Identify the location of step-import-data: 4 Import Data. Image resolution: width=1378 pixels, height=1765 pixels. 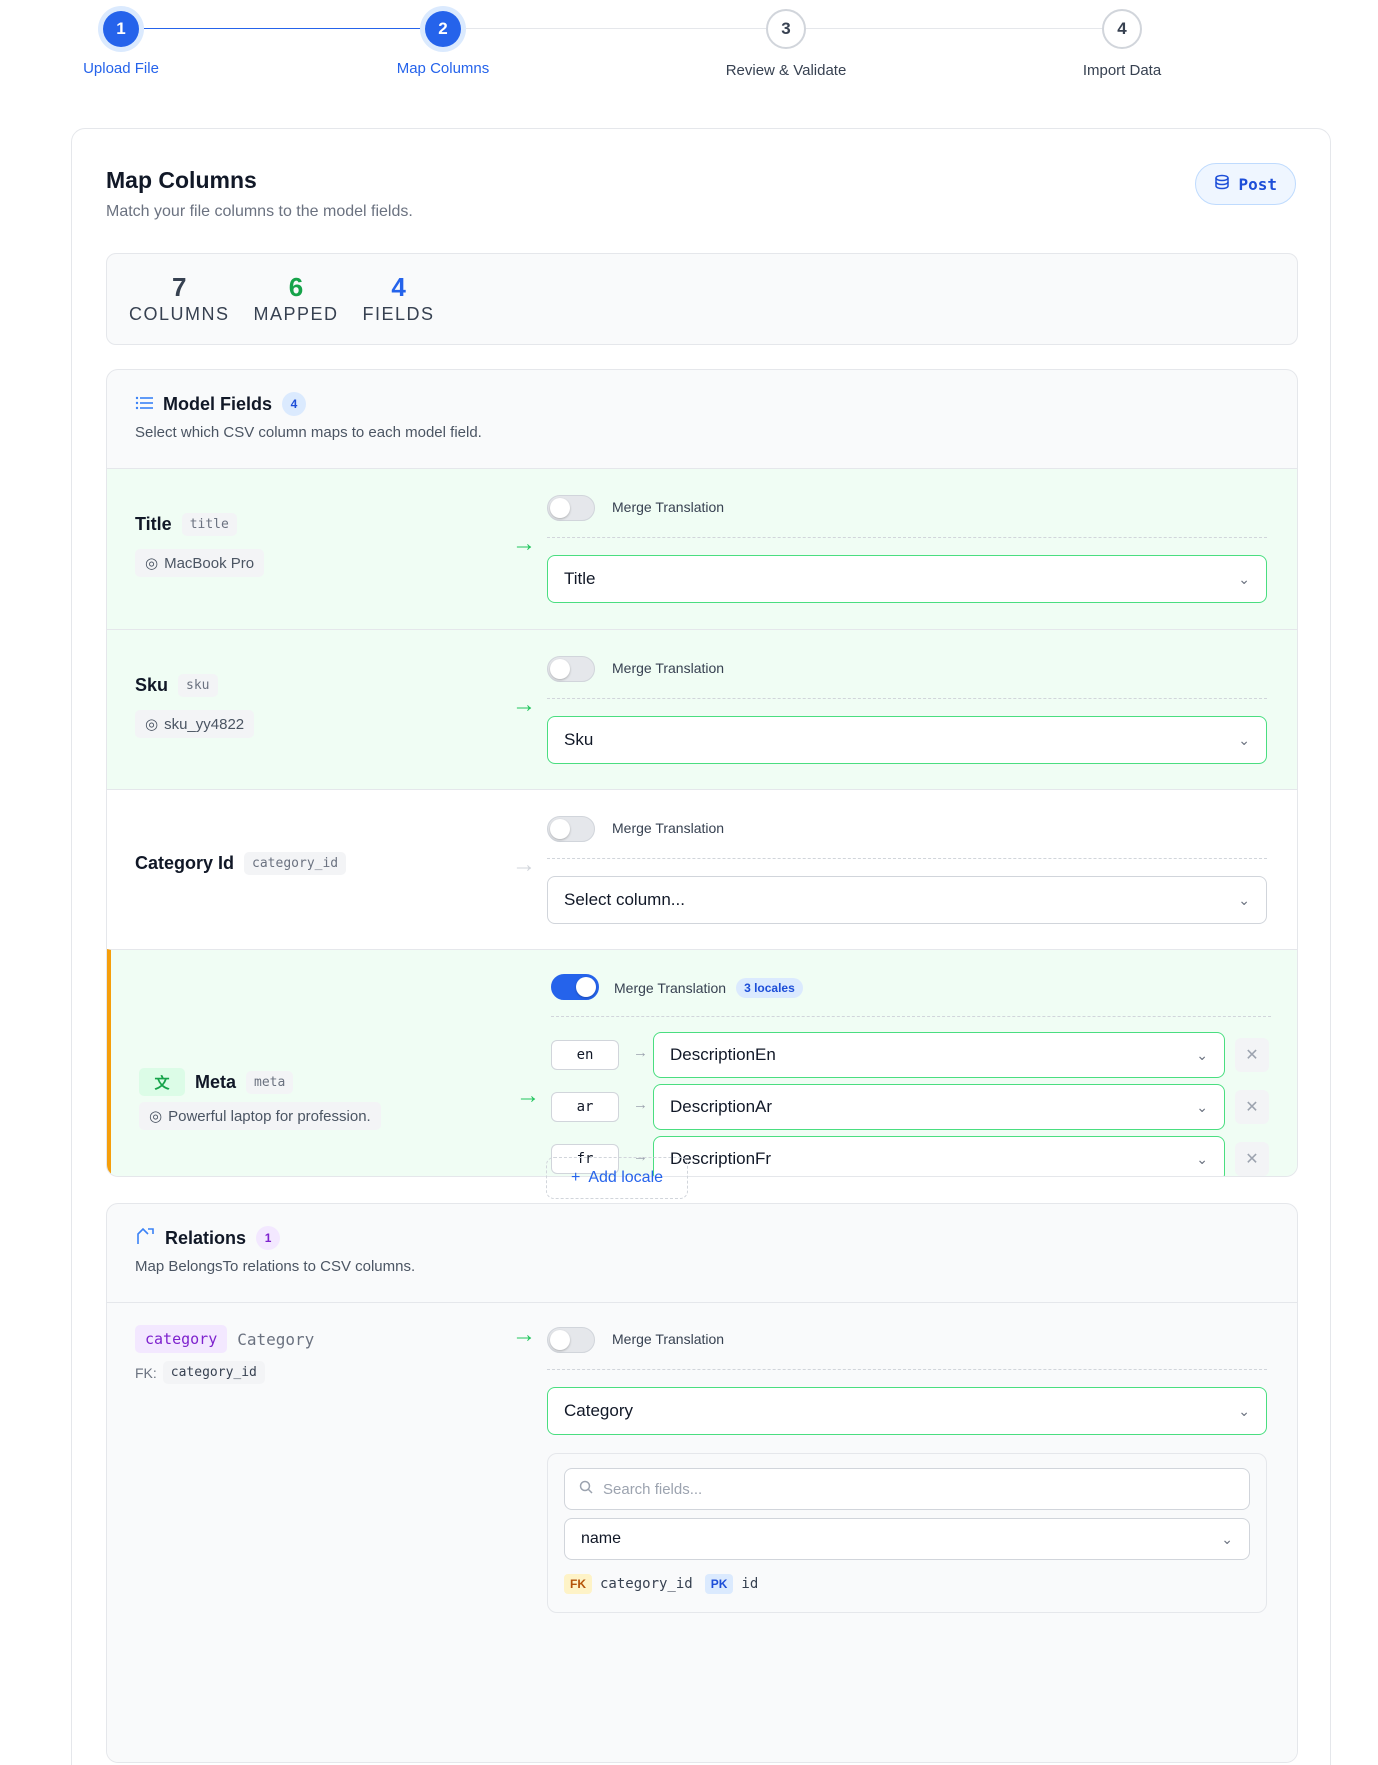
(1122, 43).